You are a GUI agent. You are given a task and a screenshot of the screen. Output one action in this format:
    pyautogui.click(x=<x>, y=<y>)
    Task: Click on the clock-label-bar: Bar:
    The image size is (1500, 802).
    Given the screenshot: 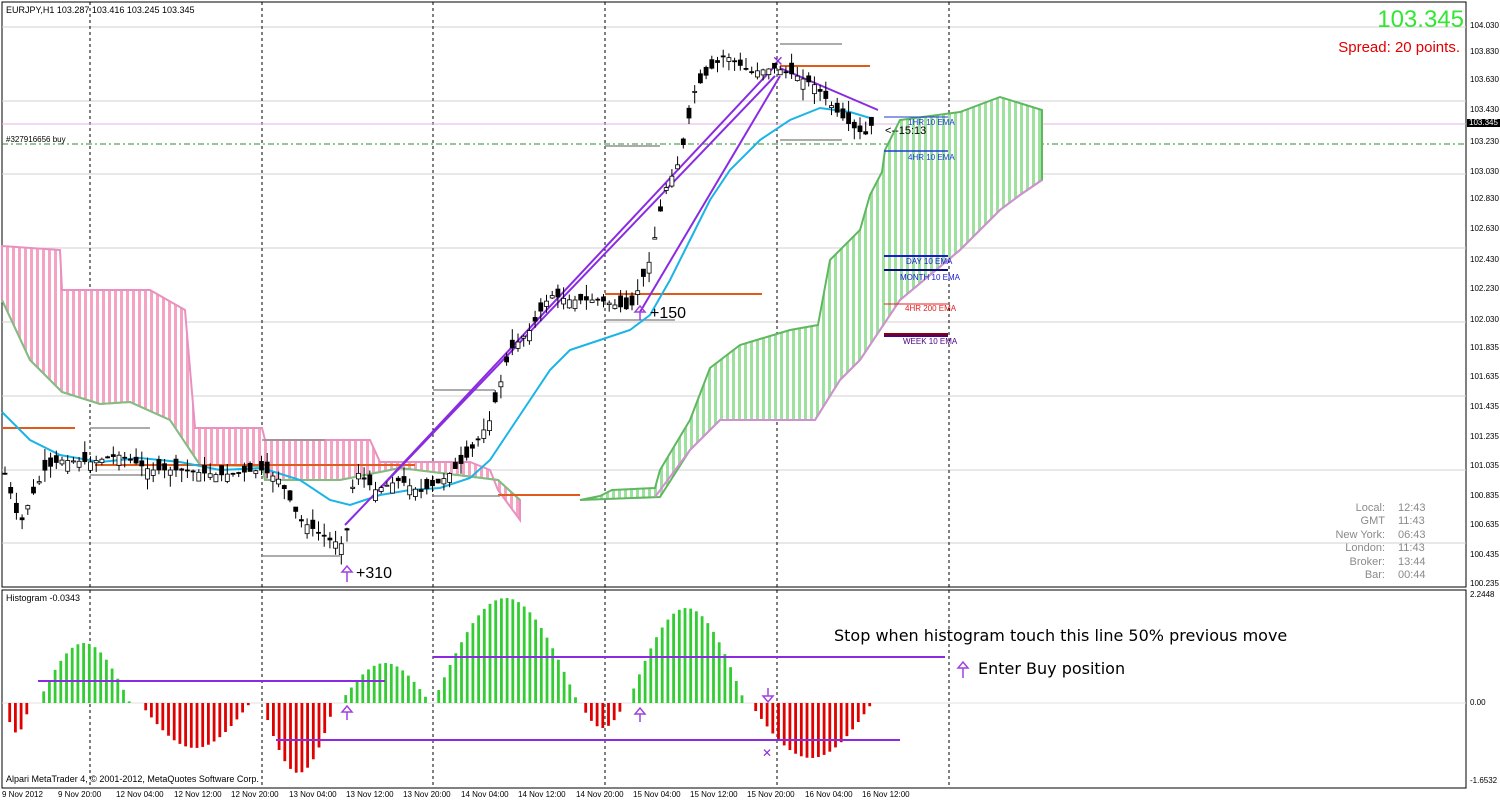 What is the action you would take?
    pyautogui.click(x=1374, y=575)
    